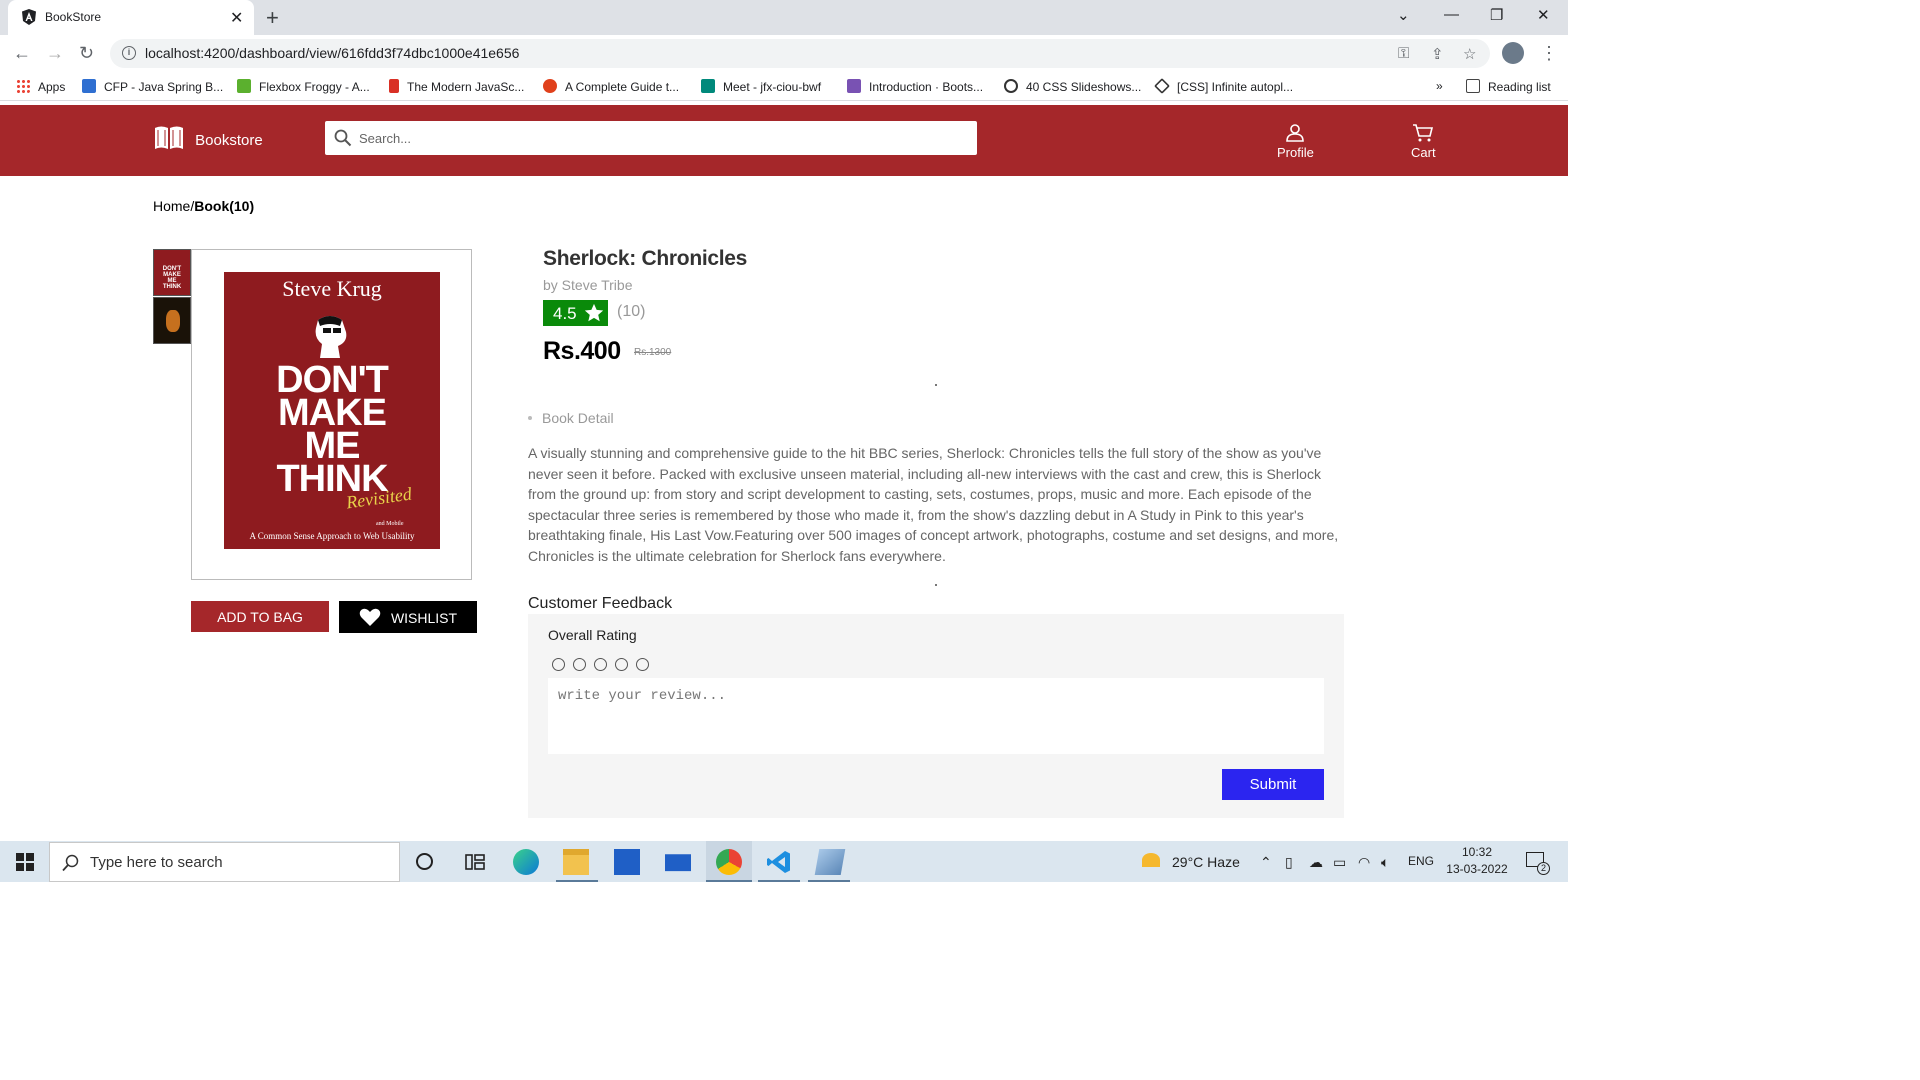 The width and height of the screenshot is (1920, 1080). What do you see at coordinates (332, 536) in the screenshot?
I see `cover-subtitle: A Common Sense Approach to Web Usability` at bounding box center [332, 536].